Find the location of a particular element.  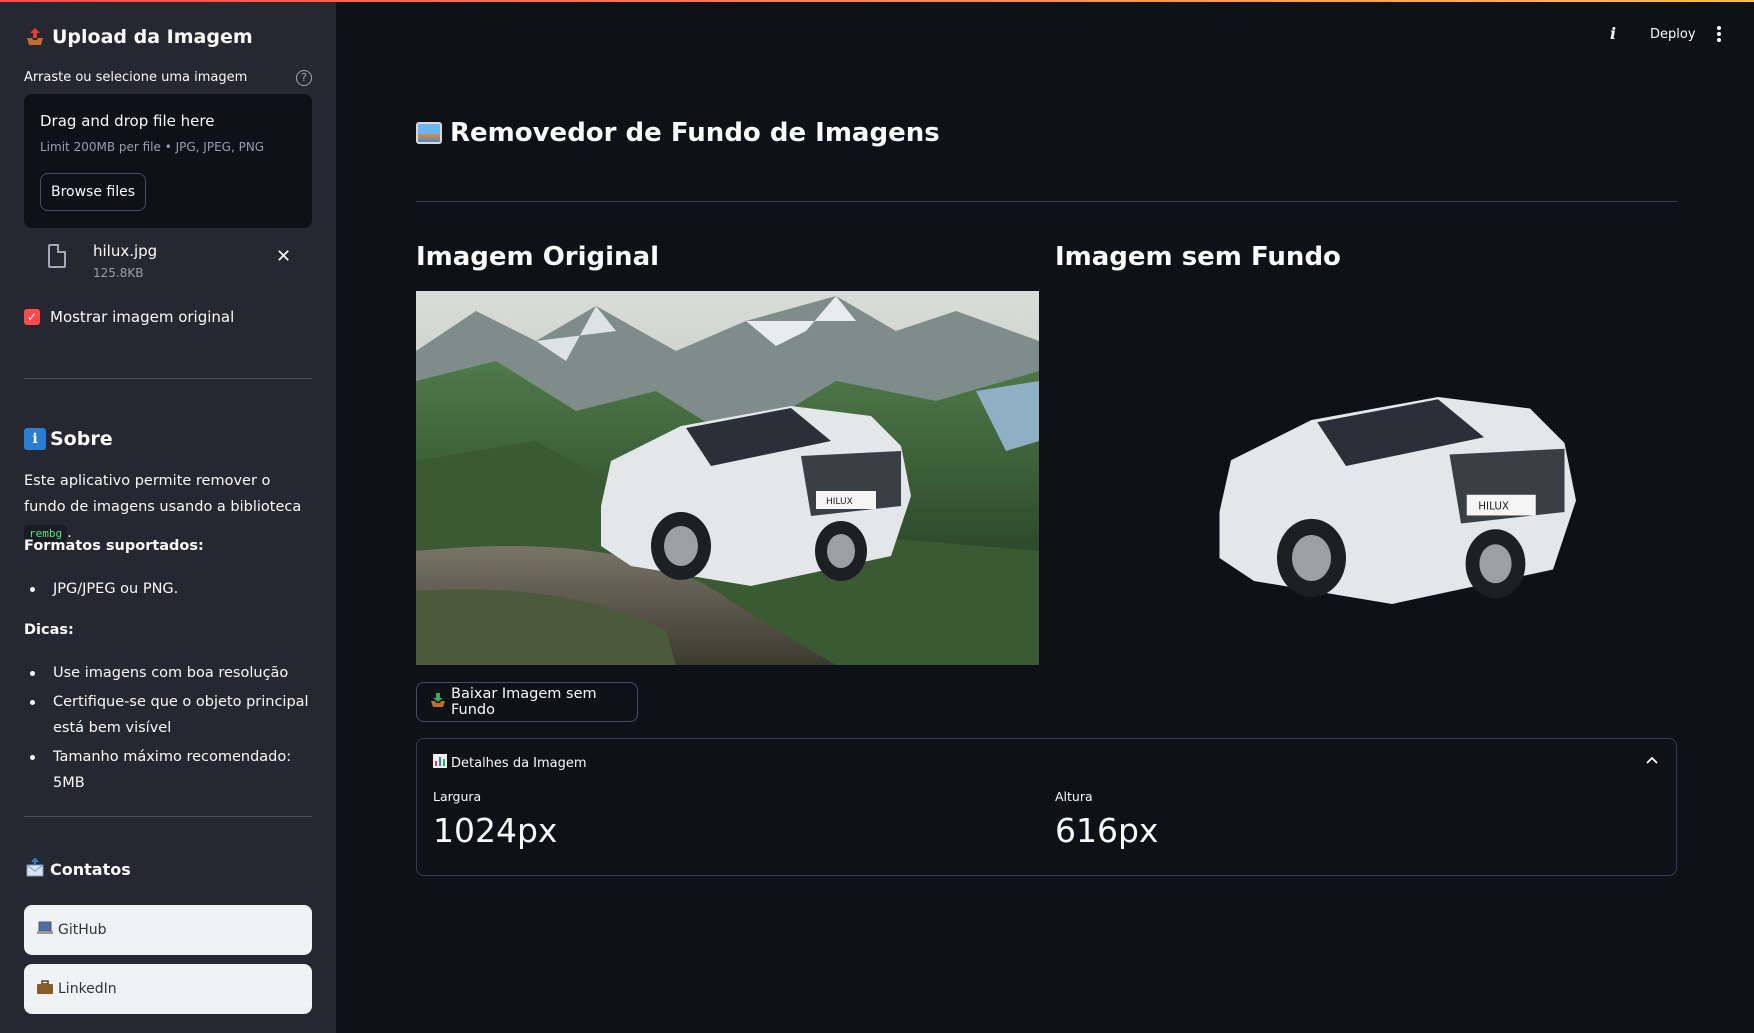

sobre-title-text: Sobre is located at coordinates (81, 439).